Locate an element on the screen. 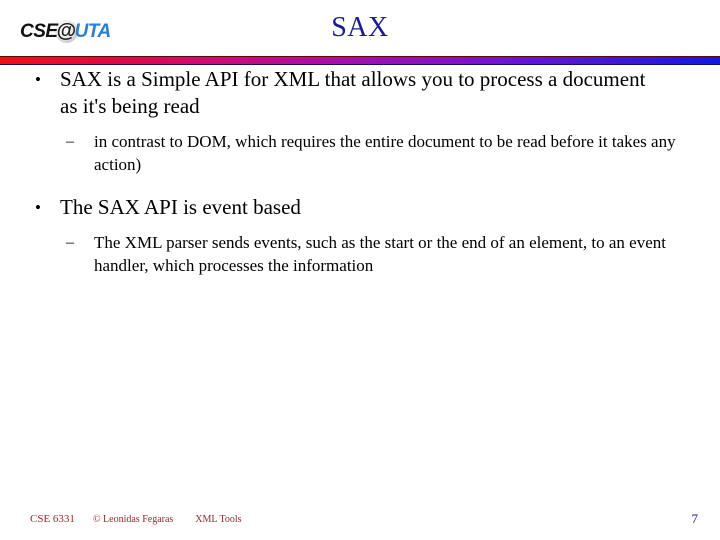 This screenshot has width=720, height=540. slide-header: CSE @ UTA SAX is located at coordinates (360, 28).